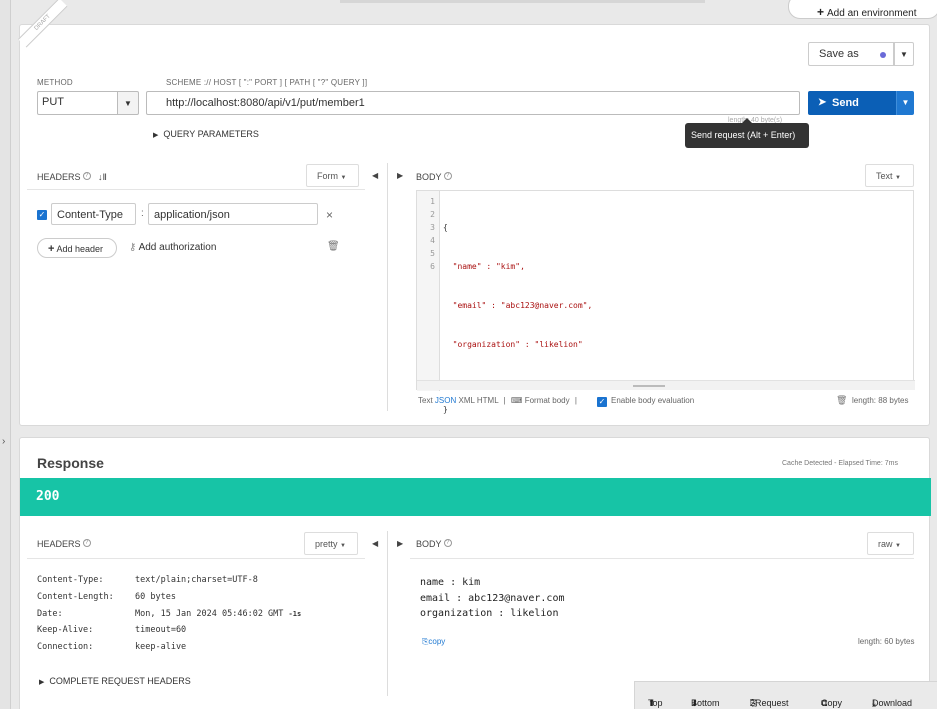 The width and height of the screenshot is (937, 709). What do you see at coordinates (433, 642) in the screenshot?
I see `response-copy-link: ⎘copy` at bounding box center [433, 642].